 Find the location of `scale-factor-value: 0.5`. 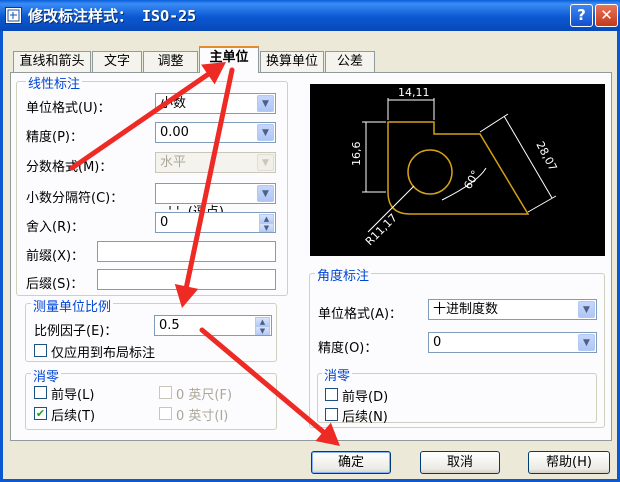

scale-factor-value: 0.5 is located at coordinates (169, 325).